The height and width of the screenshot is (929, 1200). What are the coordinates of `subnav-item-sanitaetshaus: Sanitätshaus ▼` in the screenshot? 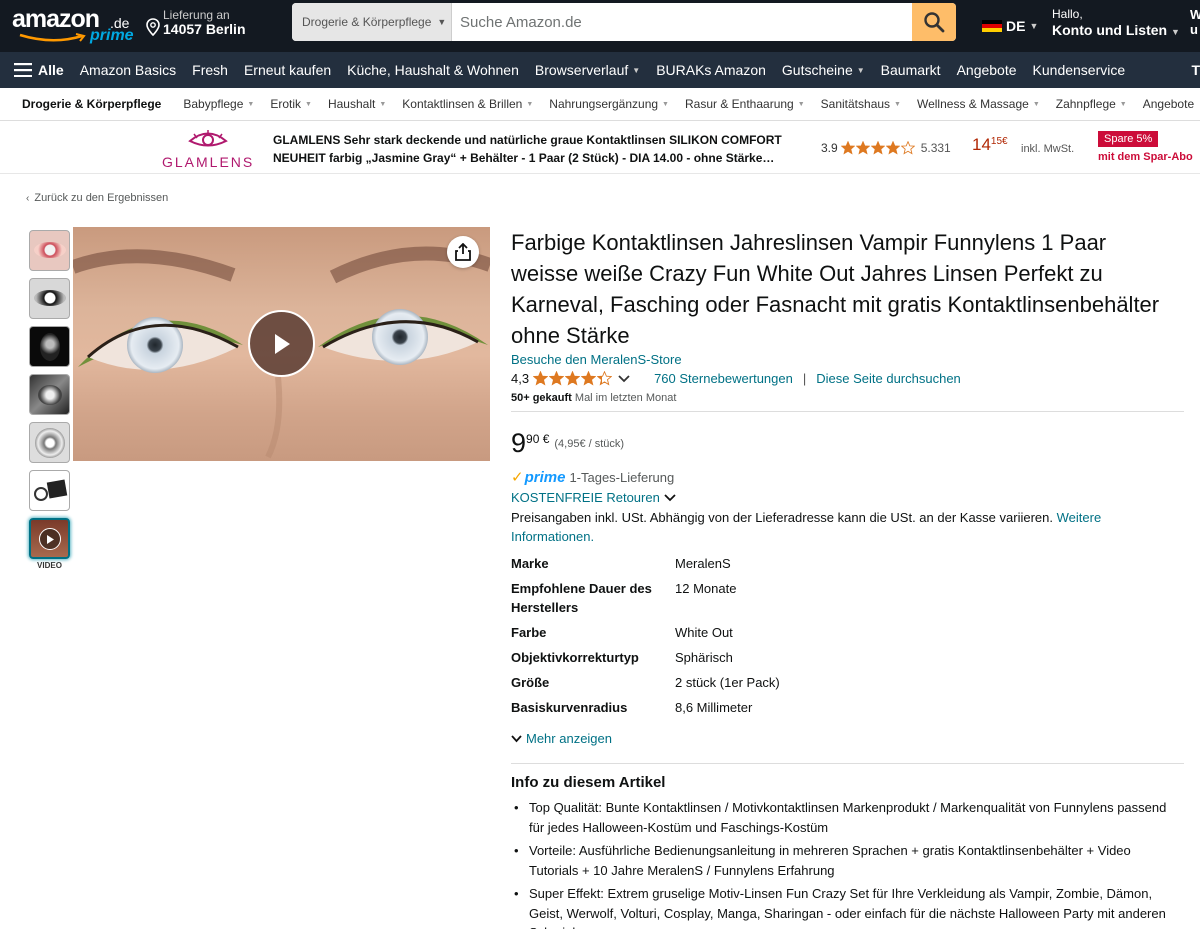 It's located at (861, 104).